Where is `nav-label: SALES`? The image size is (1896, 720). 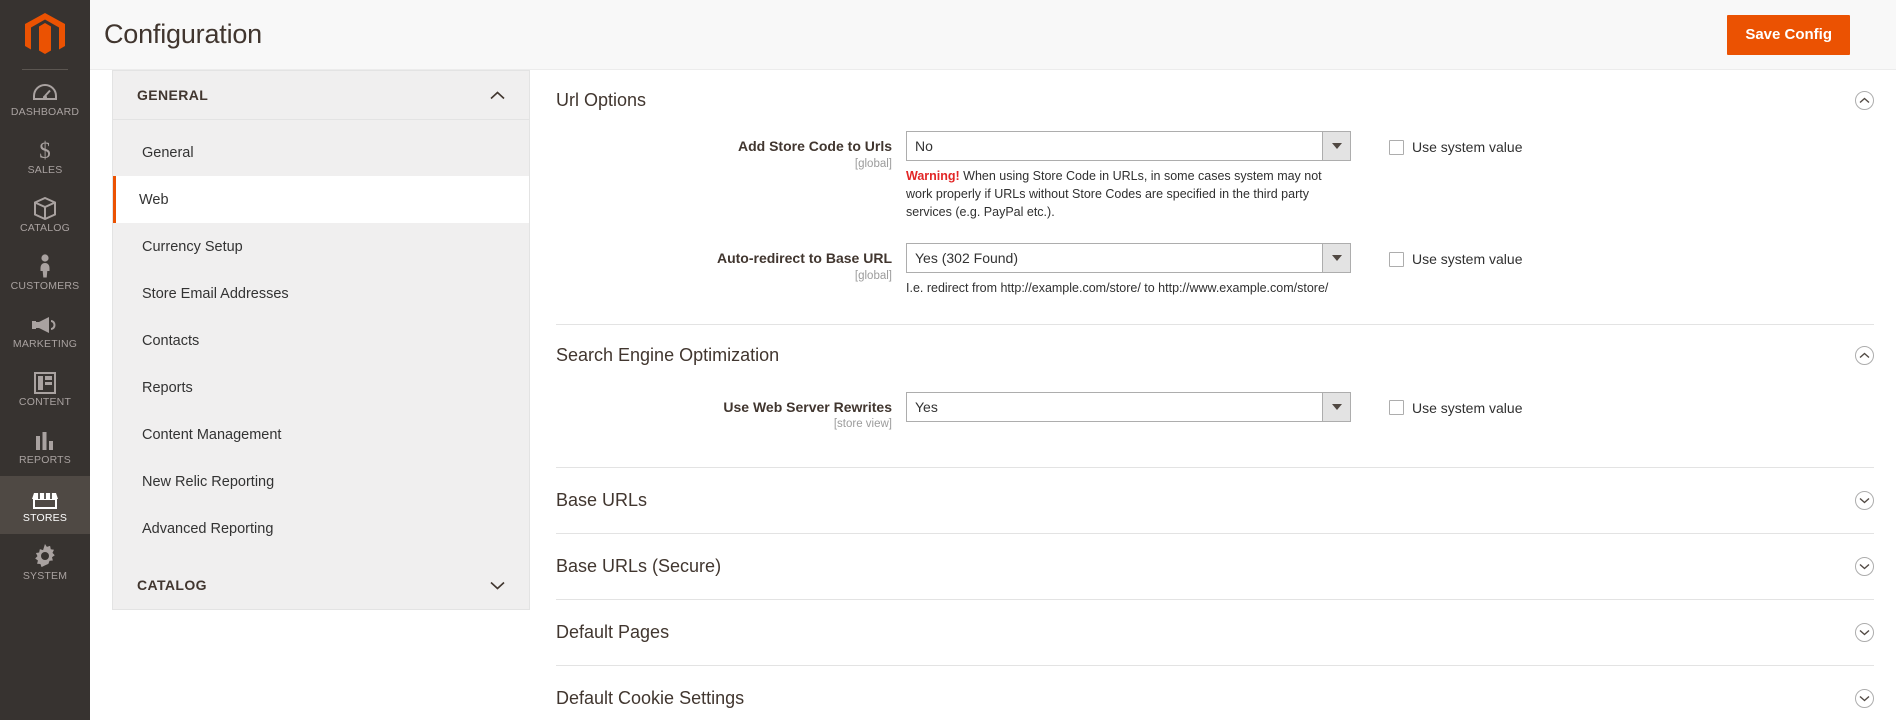
nav-label: SALES is located at coordinates (45, 170).